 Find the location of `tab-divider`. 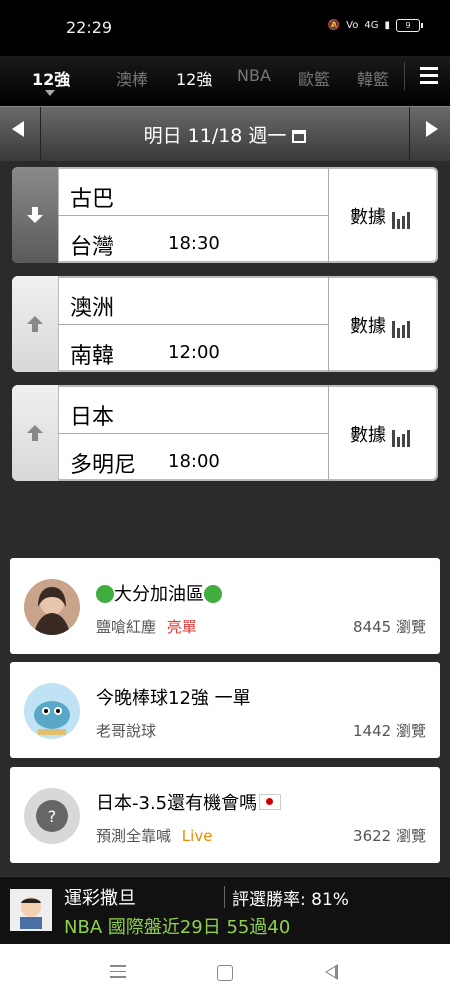

tab-divider is located at coordinates (404, 76).